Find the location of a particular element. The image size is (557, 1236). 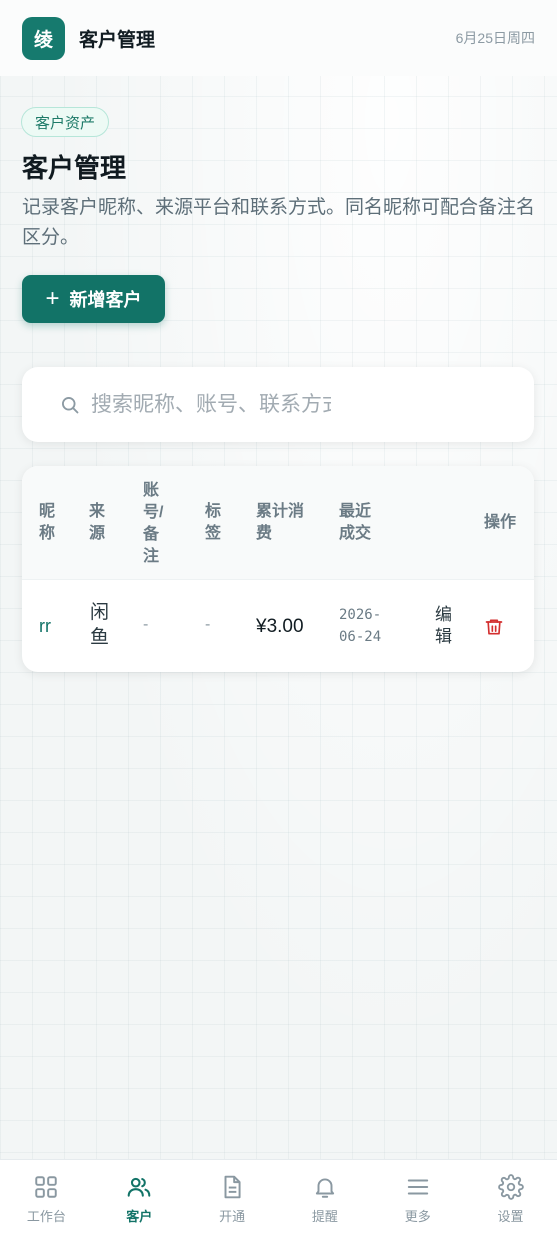

app-logo: 绫 is located at coordinates (43, 38).